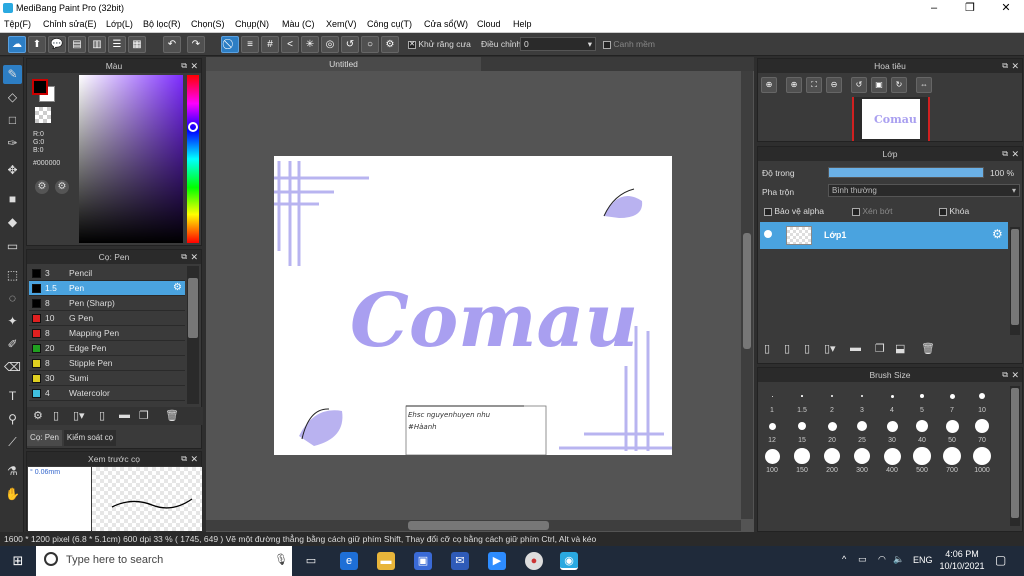 The height and width of the screenshot is (576, 1024). What do you see at coordinates (12, 494) in the screenshot?
I see `hand-tool-icon: ✋` at bounding box center [12, 494].